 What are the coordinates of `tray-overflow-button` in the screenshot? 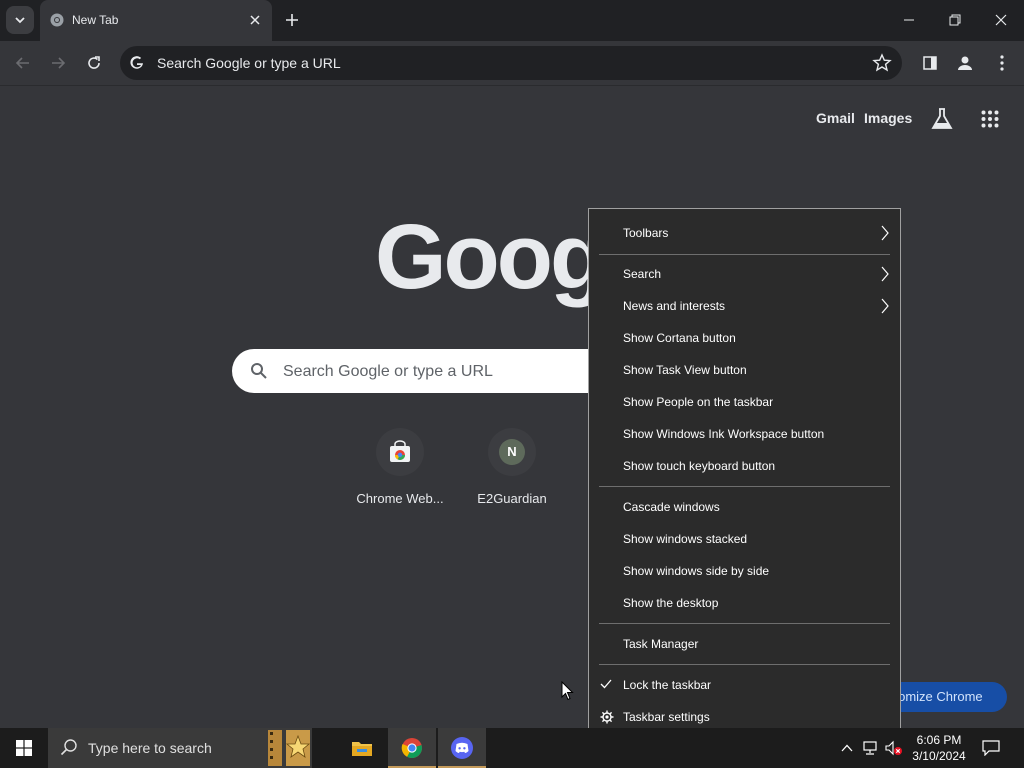 It's located at (847, 748).